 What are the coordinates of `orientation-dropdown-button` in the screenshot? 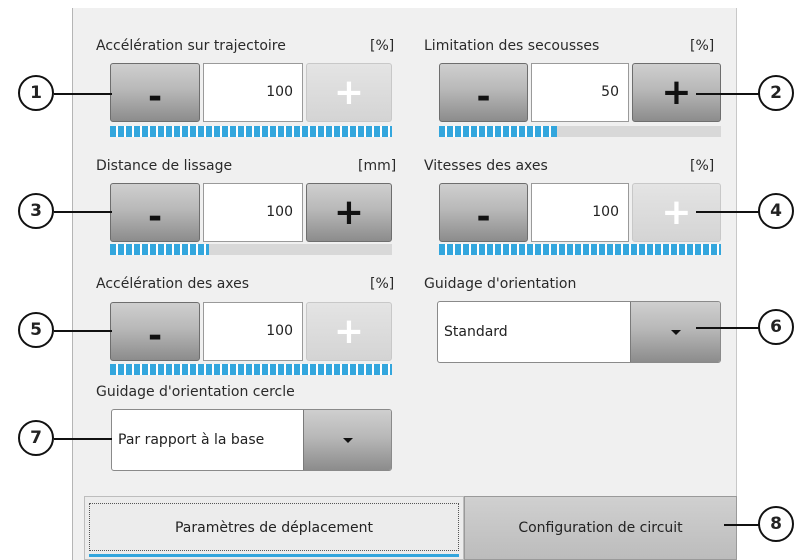 It's located at (675, 332).